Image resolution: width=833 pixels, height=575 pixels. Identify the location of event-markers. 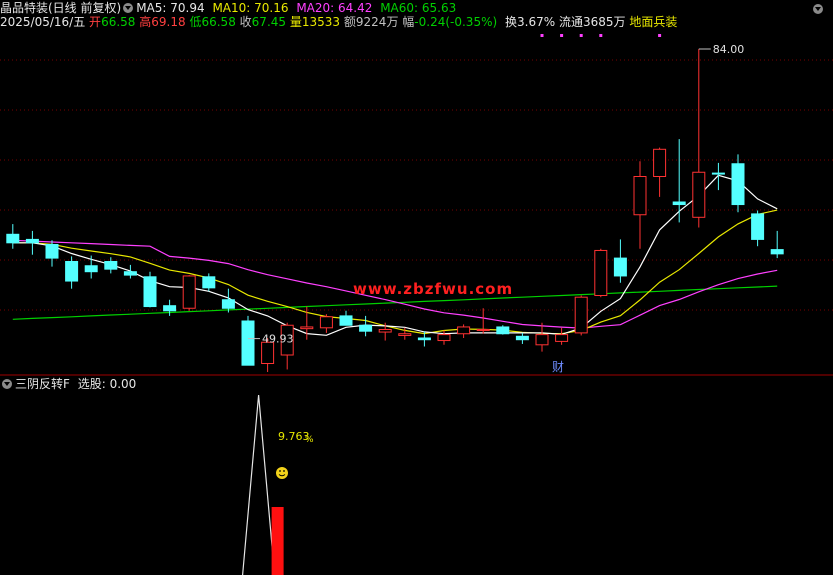
(601, 35).